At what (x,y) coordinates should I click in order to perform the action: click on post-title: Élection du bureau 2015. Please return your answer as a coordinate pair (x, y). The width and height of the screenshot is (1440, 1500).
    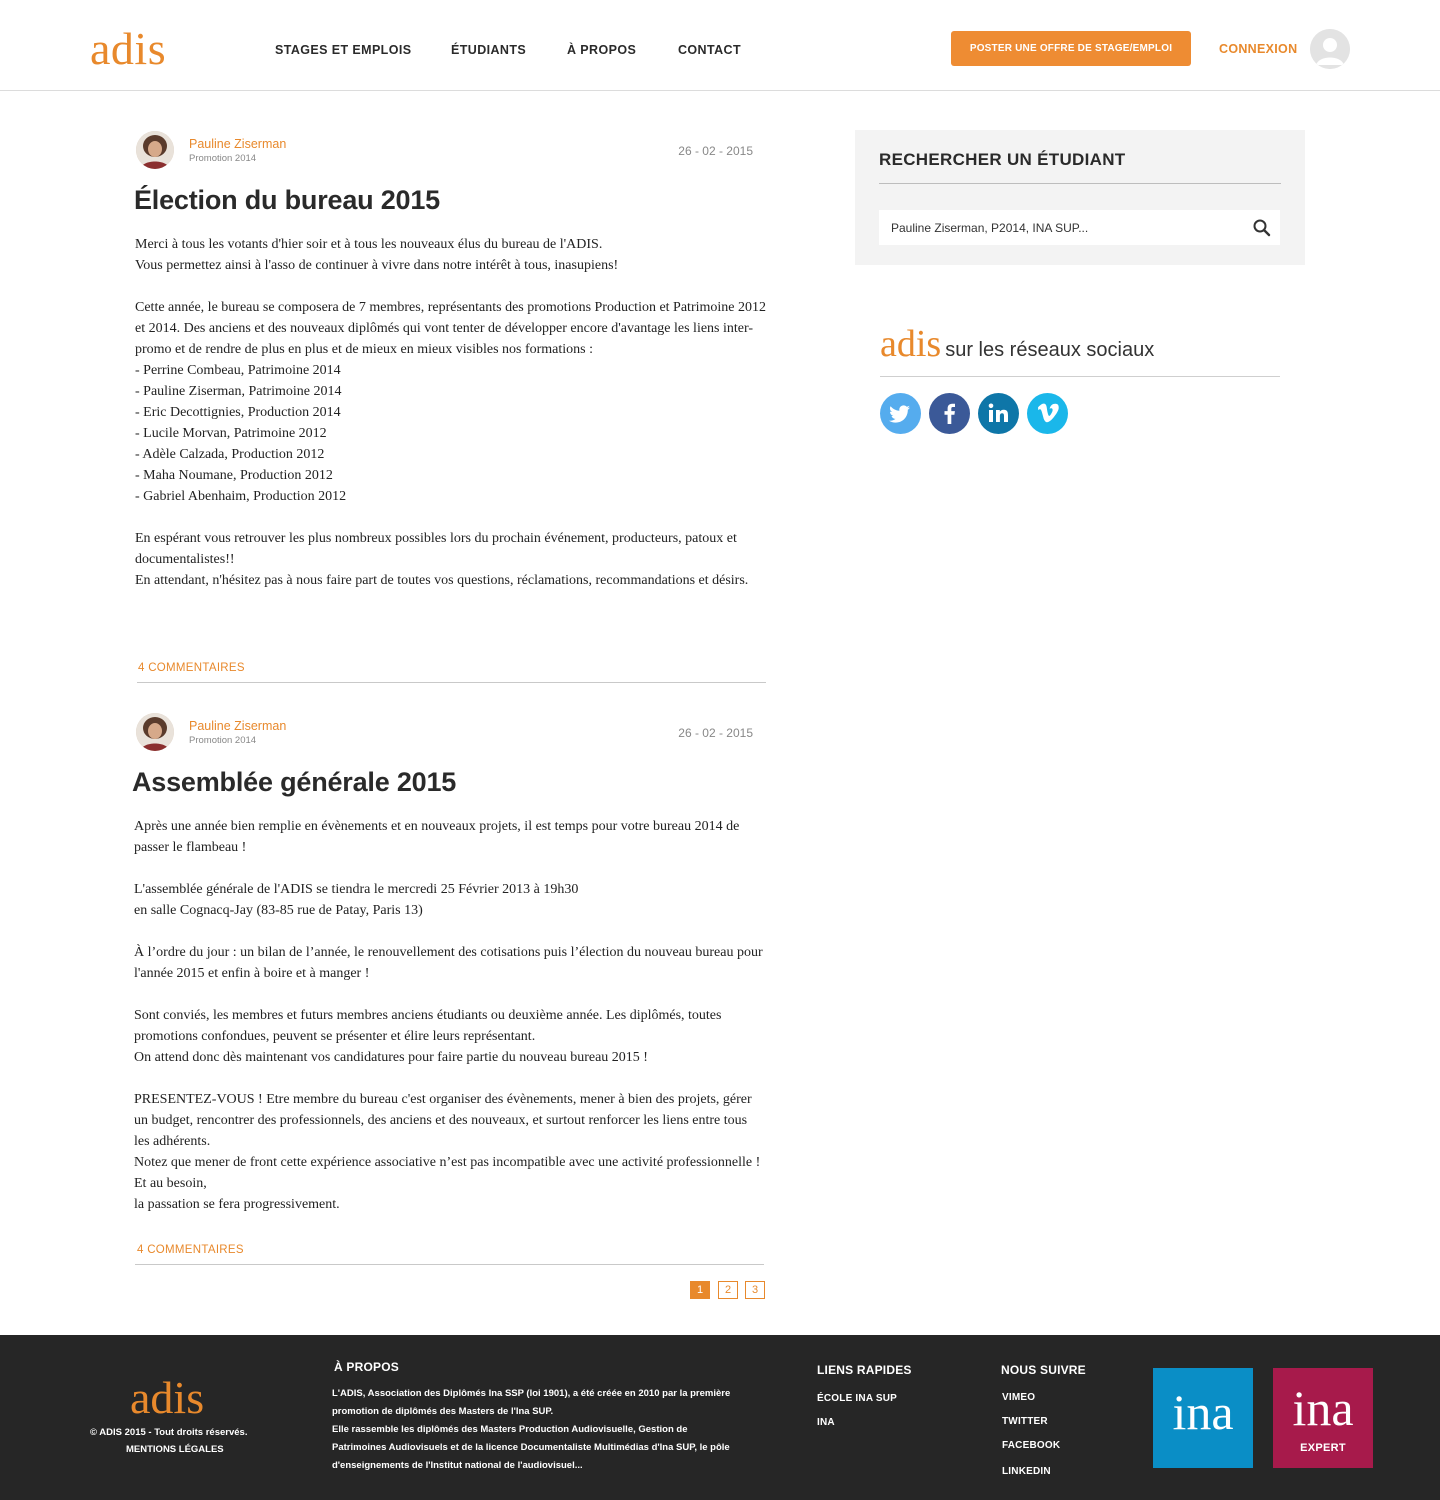
    Looking at the image, I should click on (287, 200).